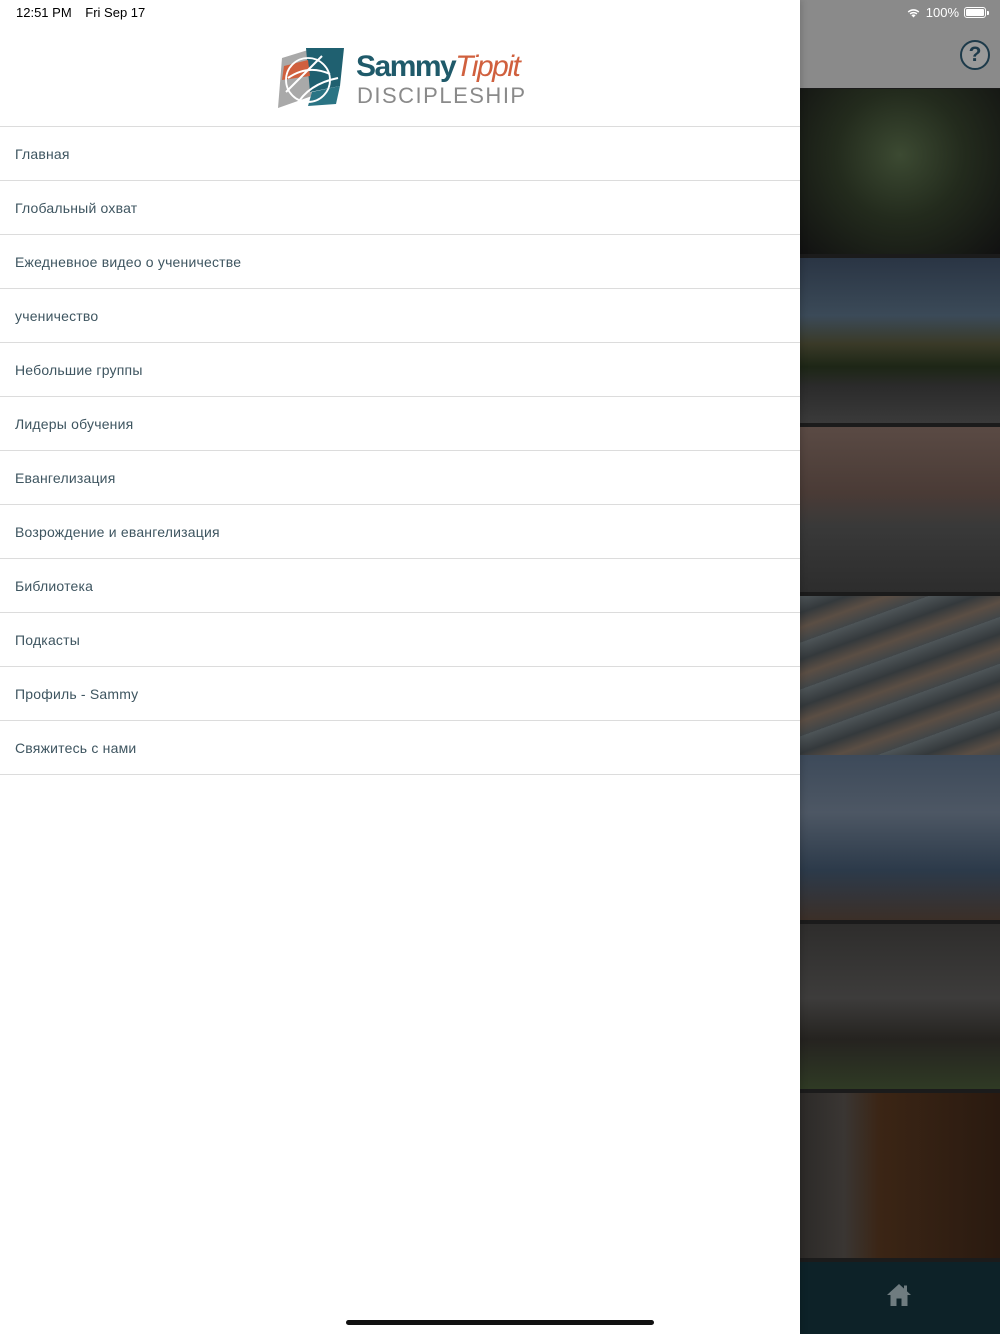 This screenshot has height=1334, width=1000. I want to click on logo-wordmark: SammyTippit, so click(438, 67).